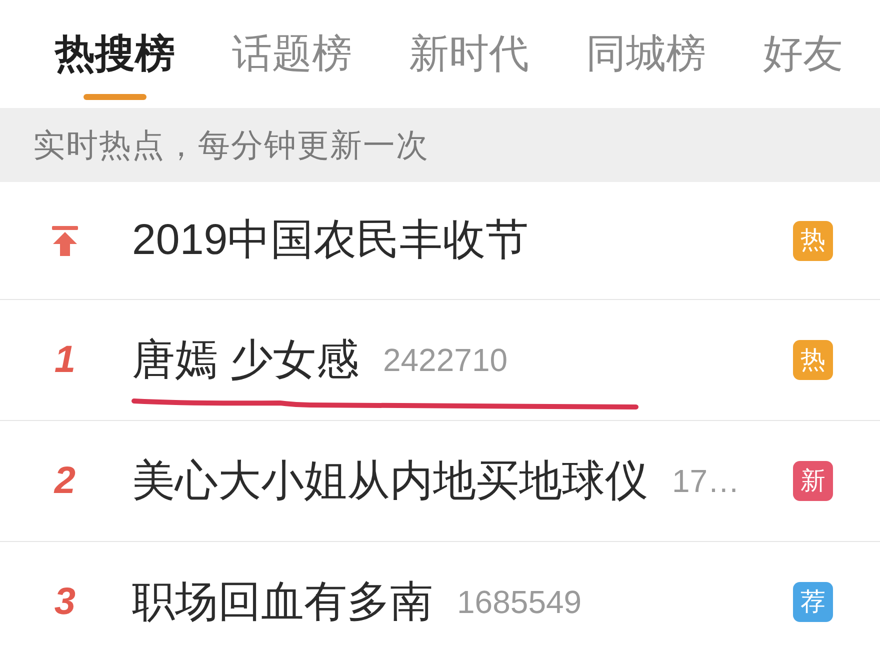  I want to click on search-count: 1685549, so click(519, 602).